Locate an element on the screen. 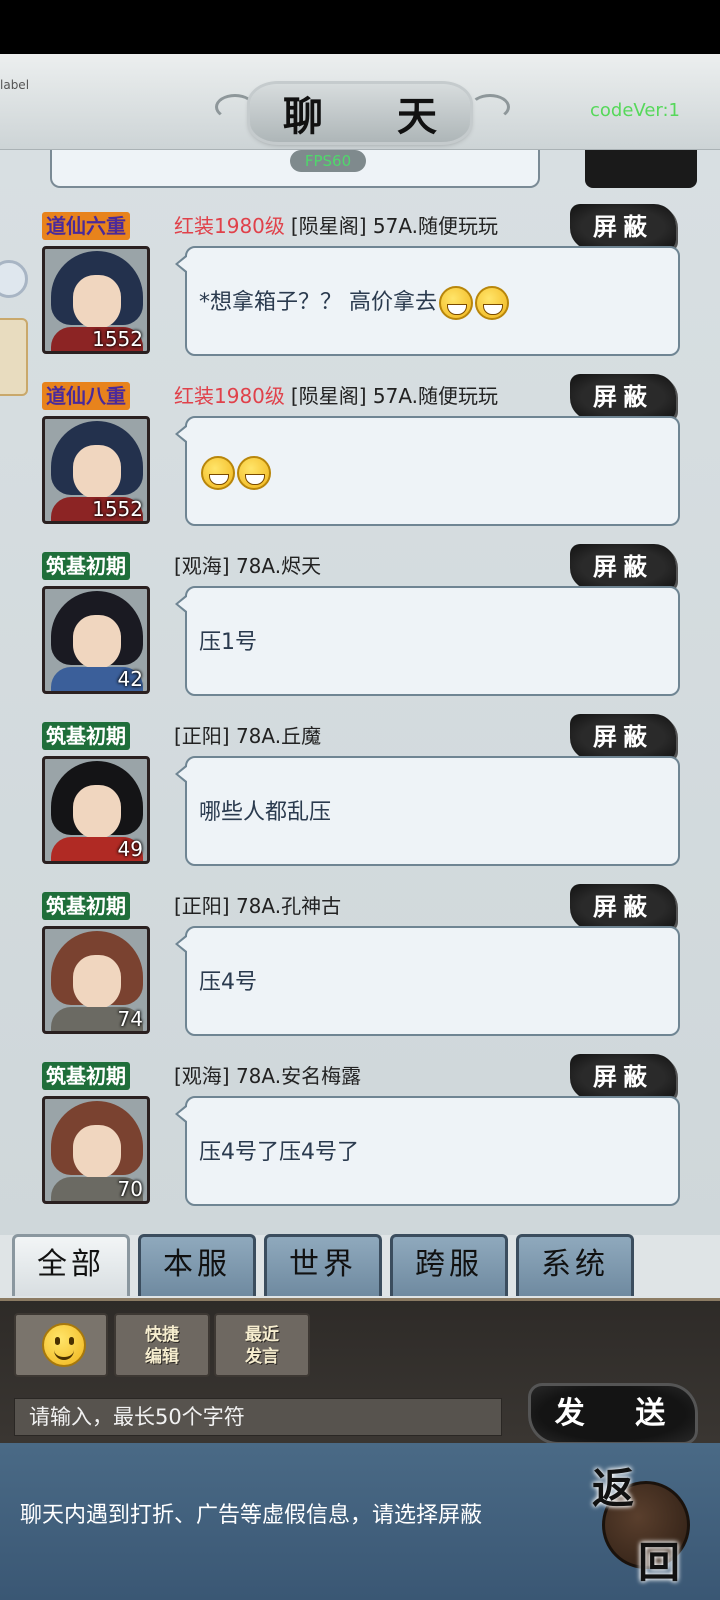 The height and width of the screenshot is (1600, 720). guild-and-player-name: [观海] 78A.烬天 is located at coordinates (247, 566).